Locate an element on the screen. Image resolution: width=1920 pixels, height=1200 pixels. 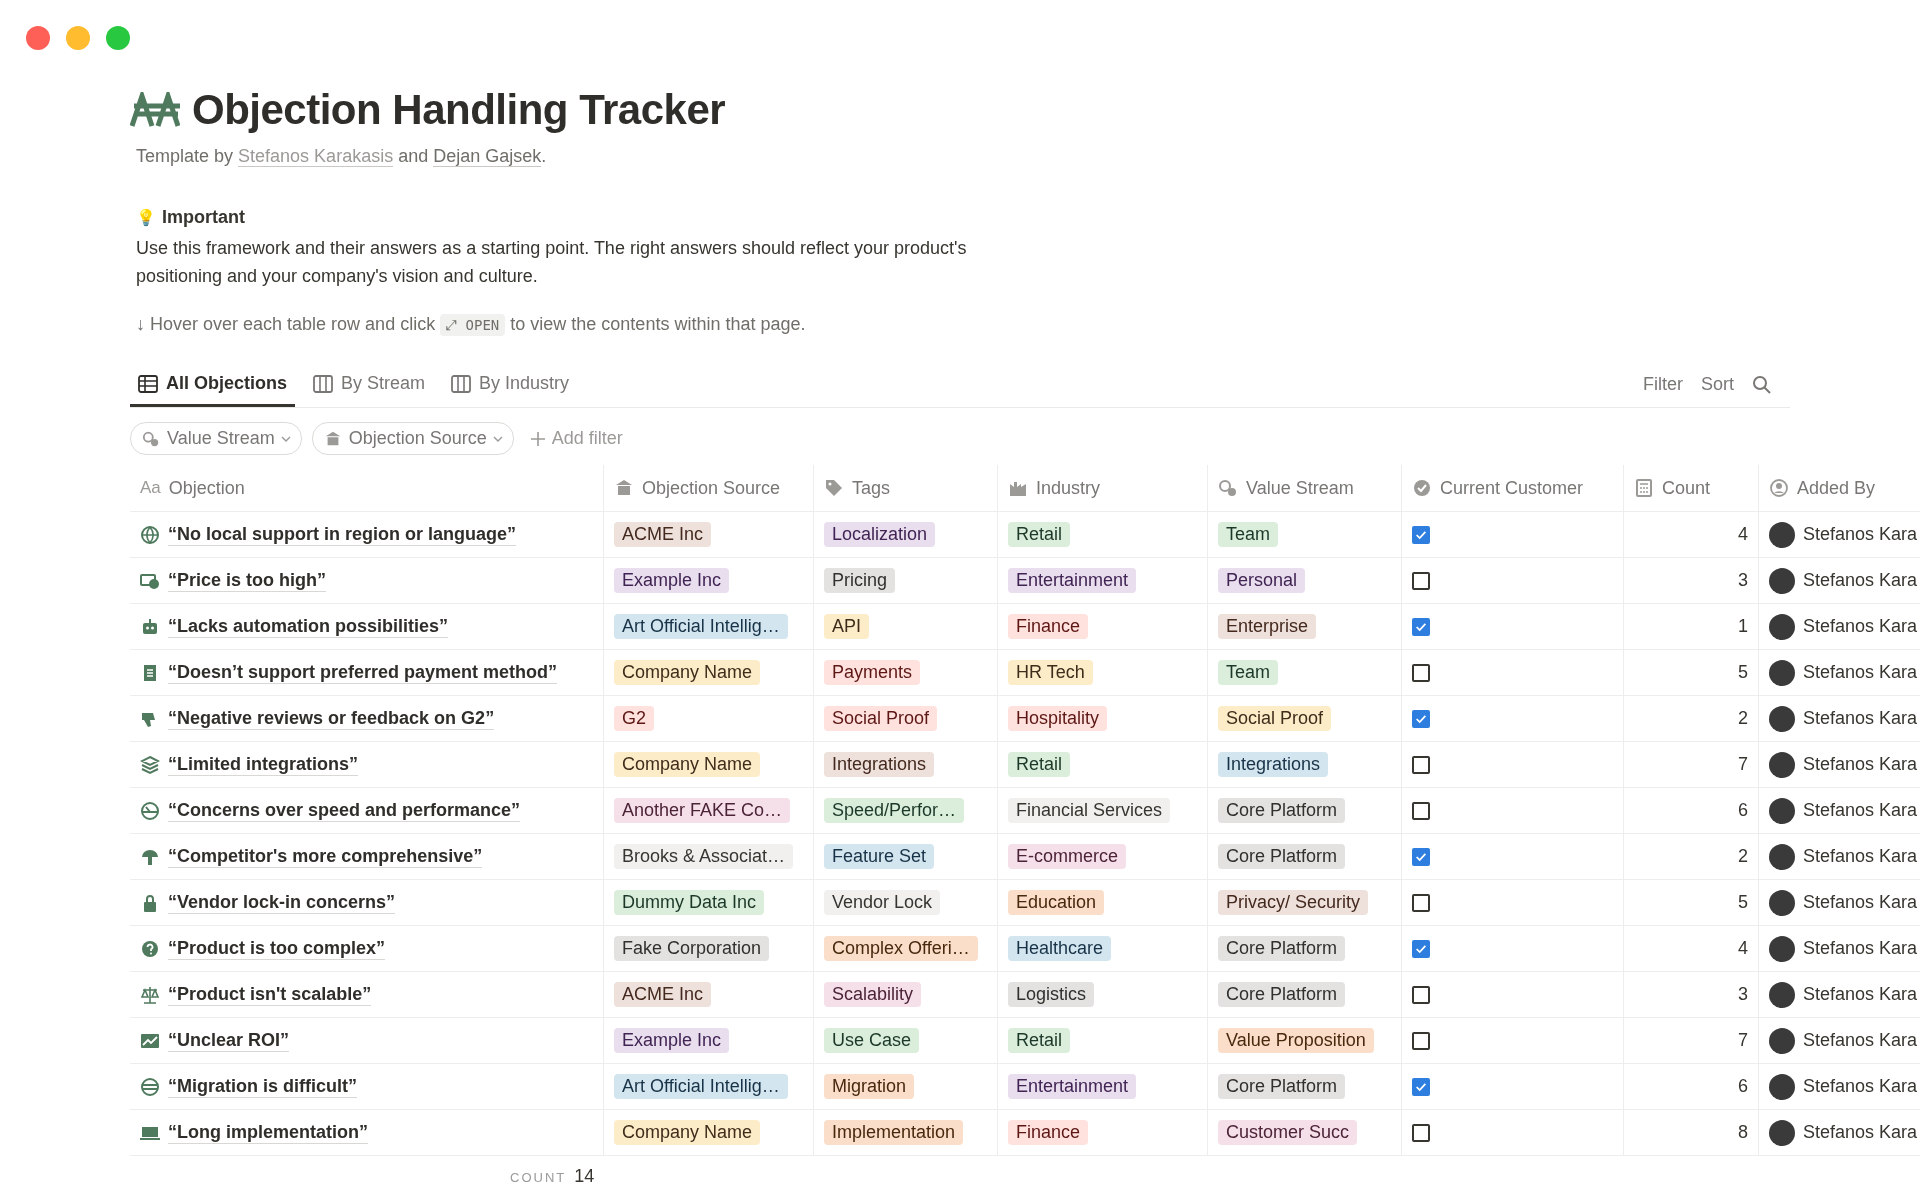
author-link: Dejan Gajsek is located at coordinates (487, 156).